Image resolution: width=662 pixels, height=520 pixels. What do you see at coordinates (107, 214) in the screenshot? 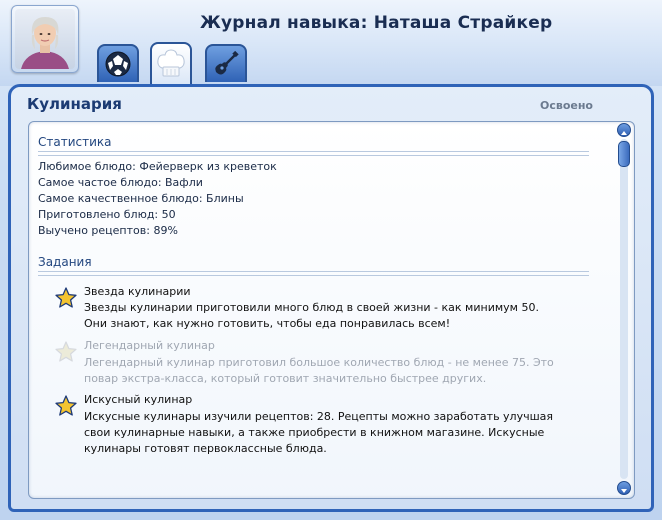
I see `stat-dishes-cooked: Приготовлено блюд: 50` at bounding box center [107, 214].